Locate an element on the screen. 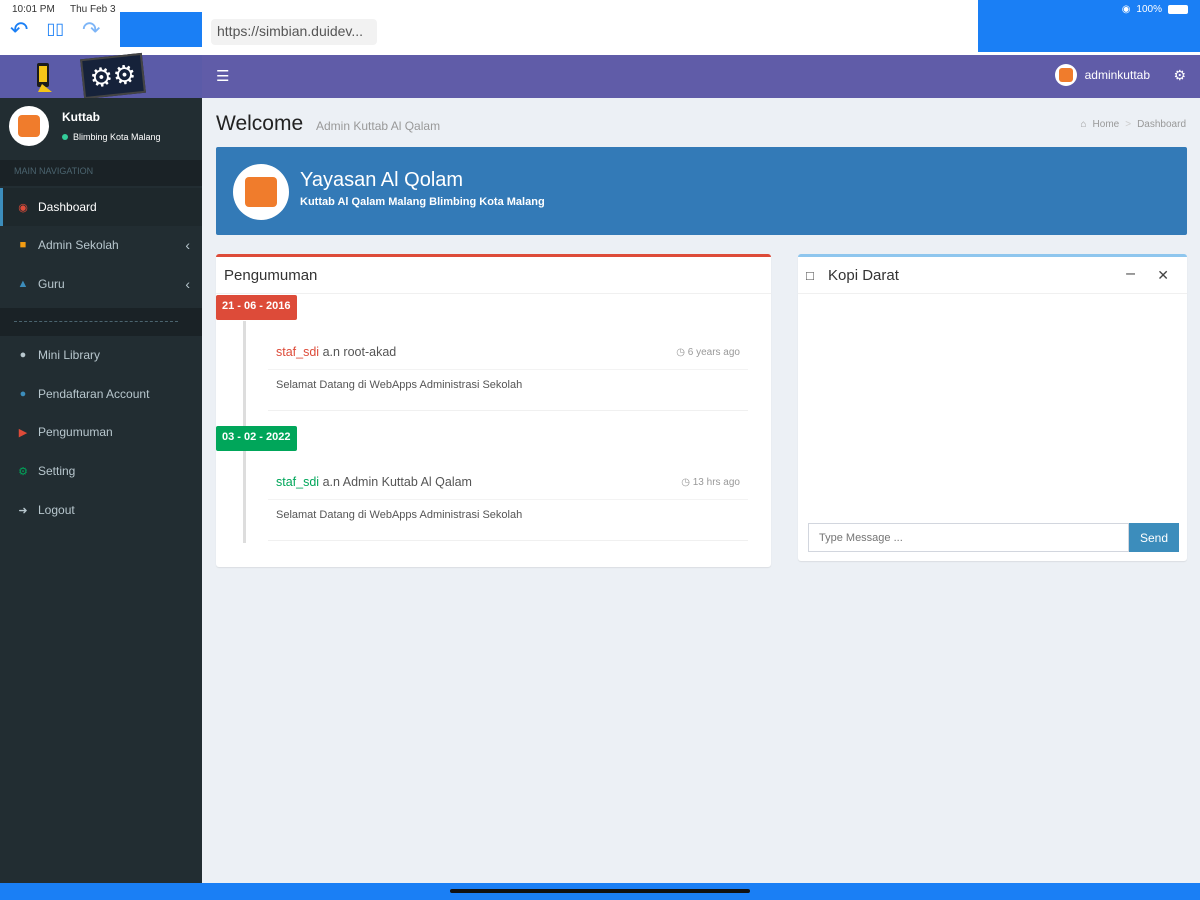 This screenshot has width=1200, height=900. user-plus-icon: ● is located at coordinates (23, 394).